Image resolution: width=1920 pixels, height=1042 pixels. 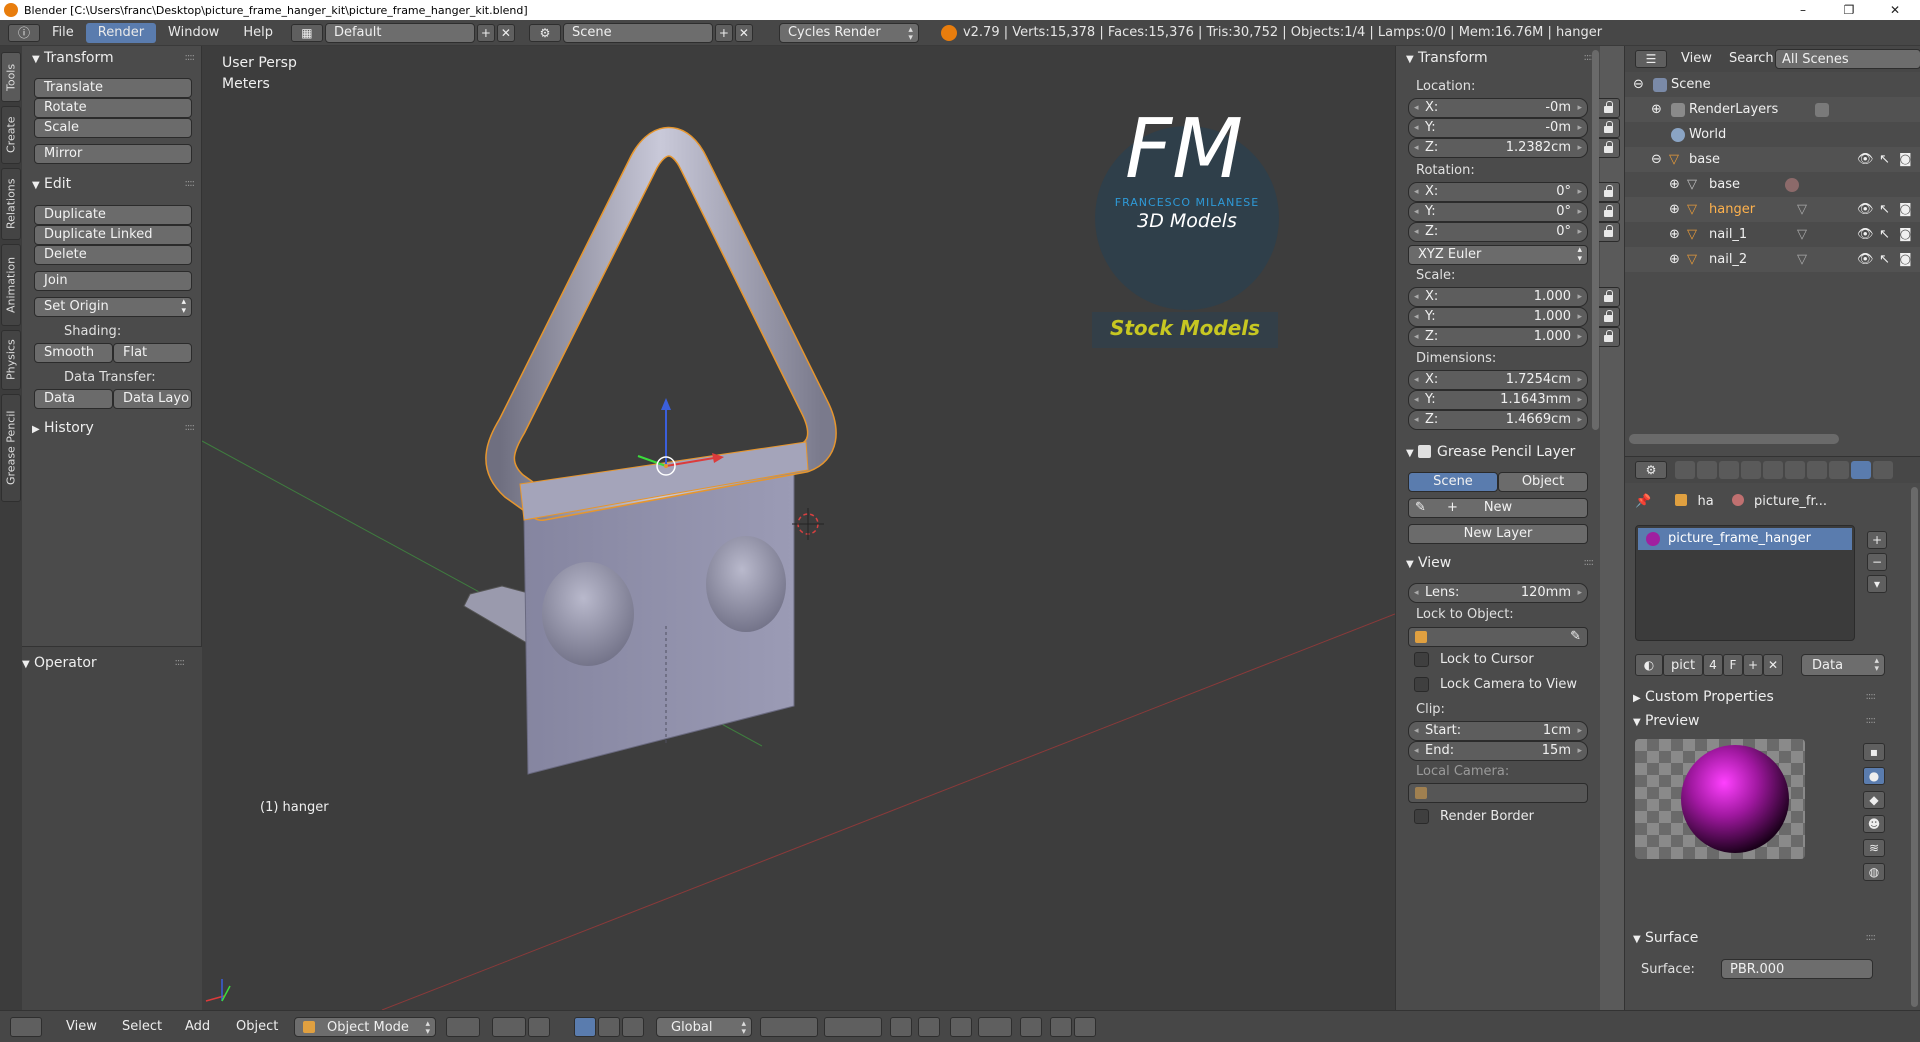 I want to click on preview-panel-header: ▼ Preview::::, so click(x=1753, y=721).